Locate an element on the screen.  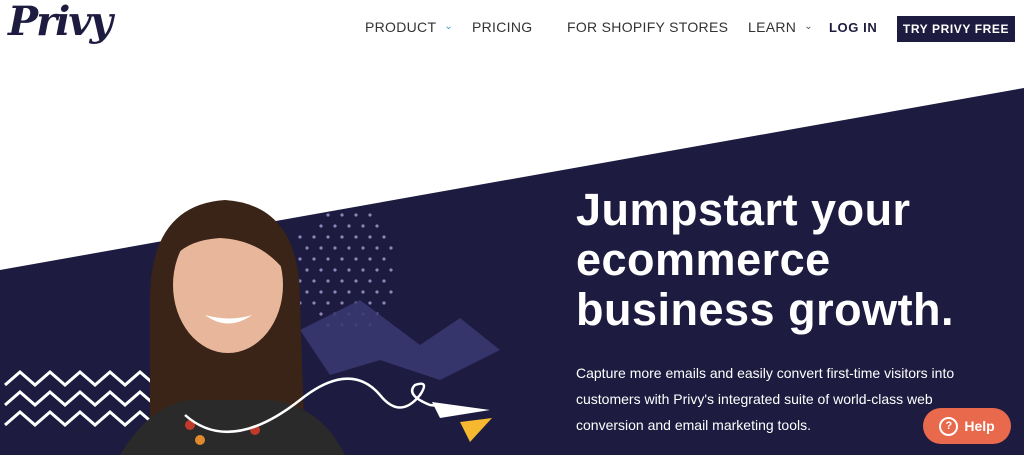
nav-pricing: PRICING is located at coordinates (502, 27).